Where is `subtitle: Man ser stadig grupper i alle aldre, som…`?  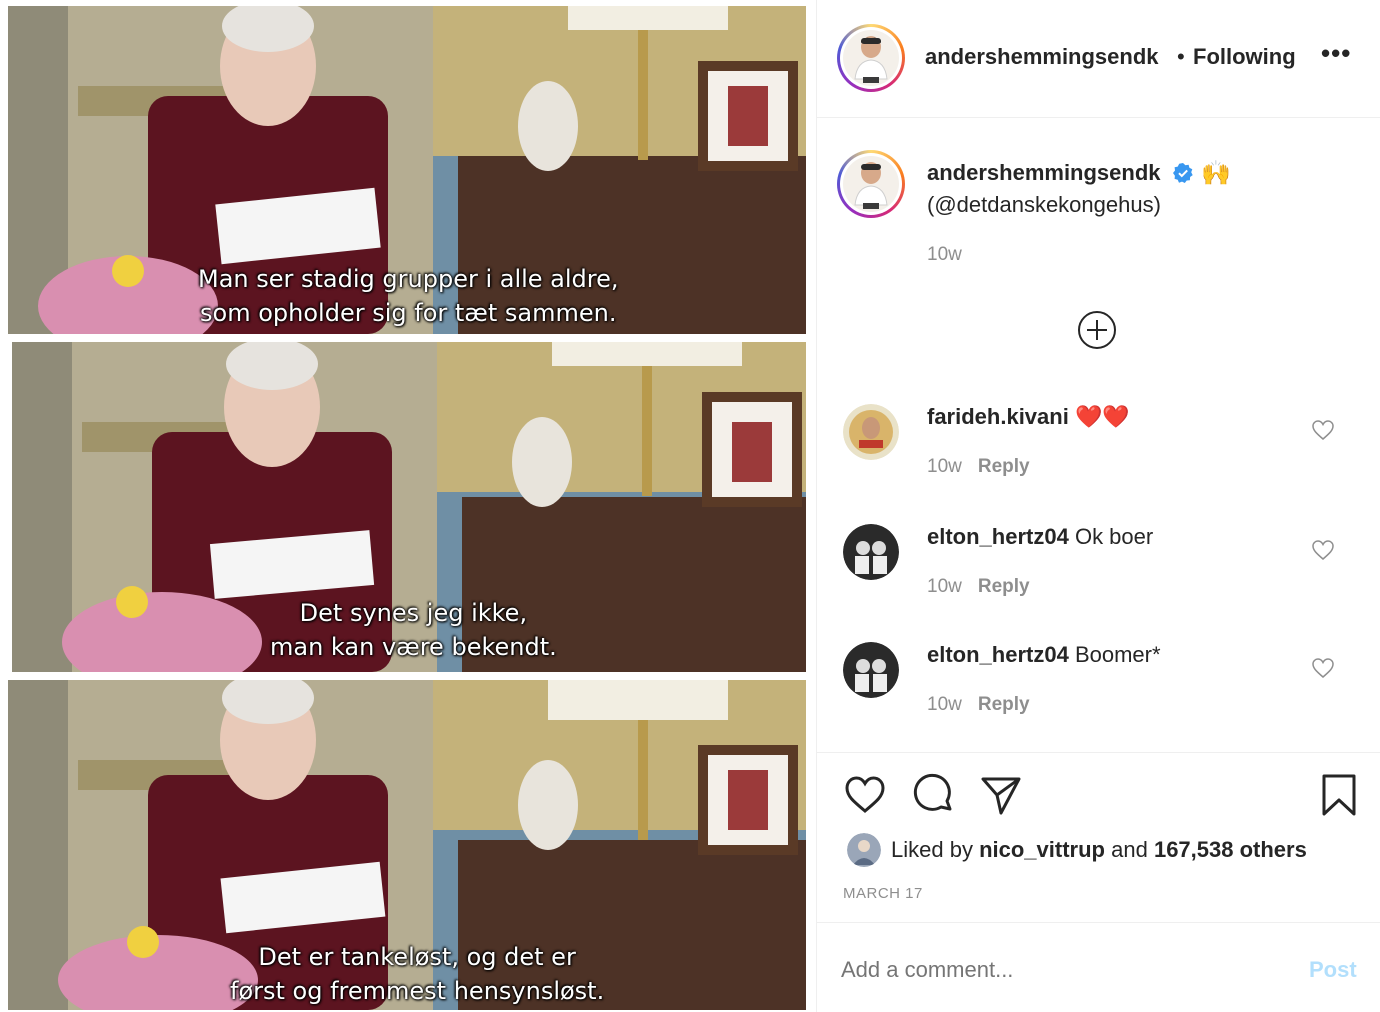 subtitle: Man ser stadig grupper i alle aldre, som… is located at coordinates (408, 296).